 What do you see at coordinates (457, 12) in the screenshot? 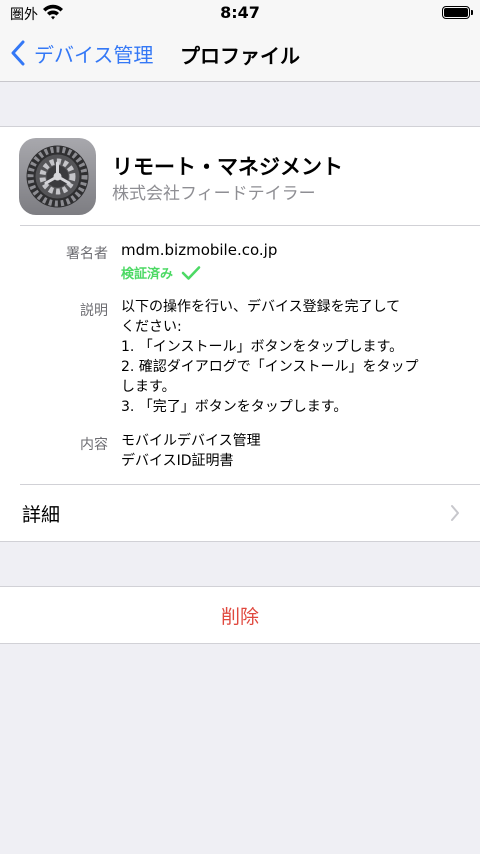
I see `battery-icon` at bounding box center [457, 12].